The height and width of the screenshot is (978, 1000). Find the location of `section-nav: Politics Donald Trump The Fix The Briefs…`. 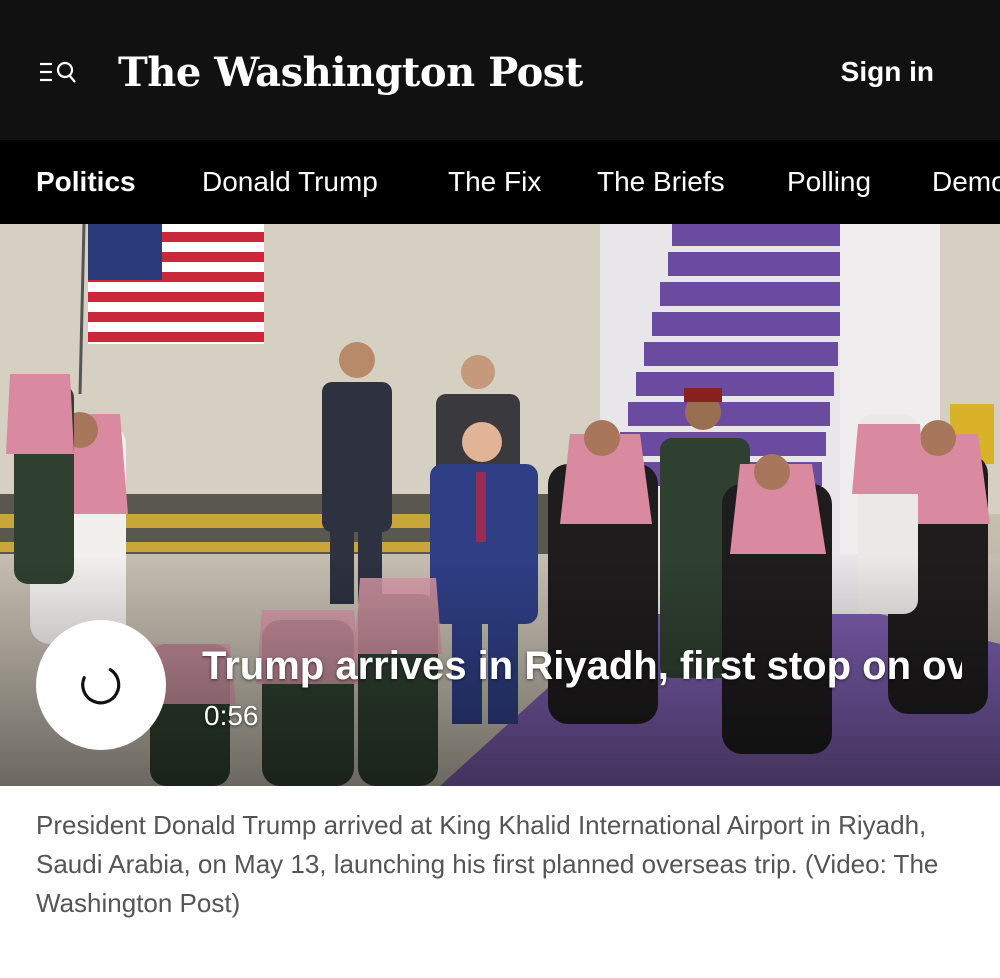

section-nav: Politics Donald Trump The Fix The Briefs… is located at coordinates (500, 182).